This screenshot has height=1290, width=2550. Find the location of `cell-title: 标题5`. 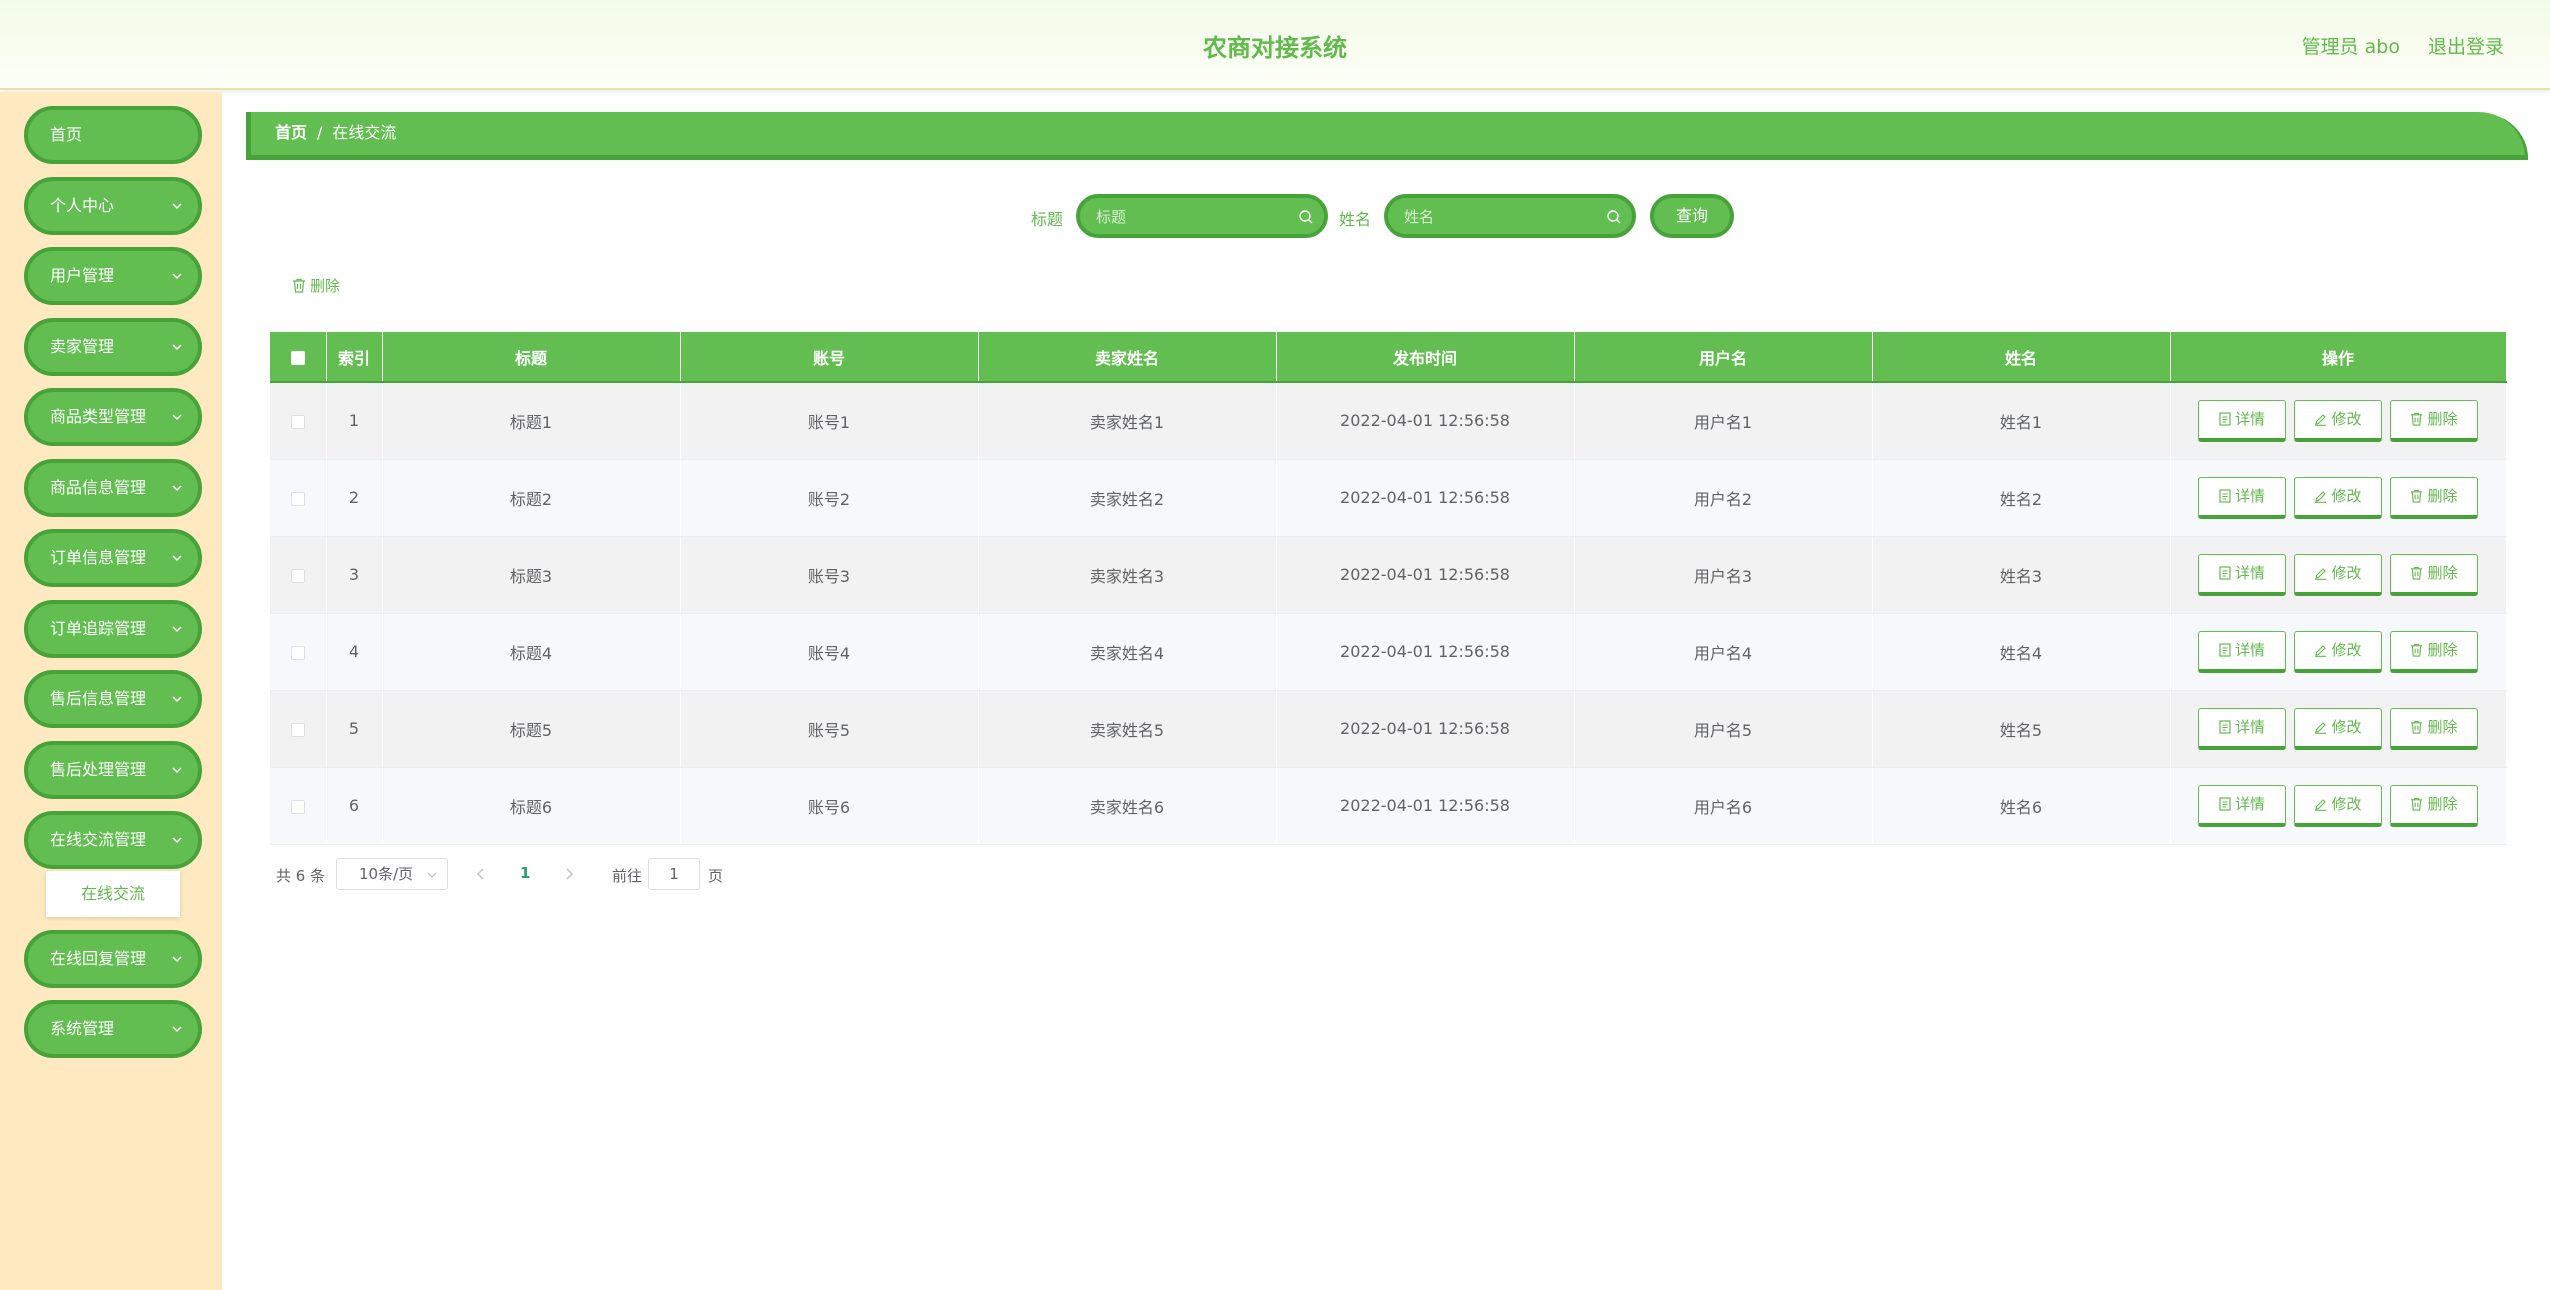

cell-title: 标题5 is located at coordinates (531, 729).